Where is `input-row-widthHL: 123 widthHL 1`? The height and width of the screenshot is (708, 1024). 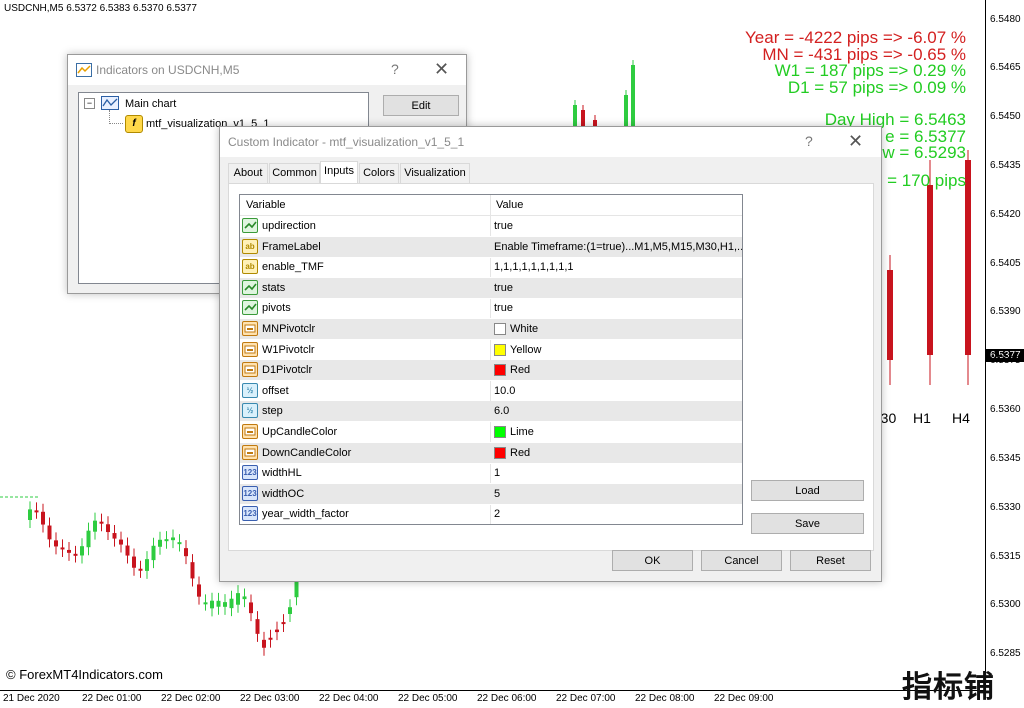 input-row-widthHL: 123 widthHL 1 is located at coordinates (491, 474).